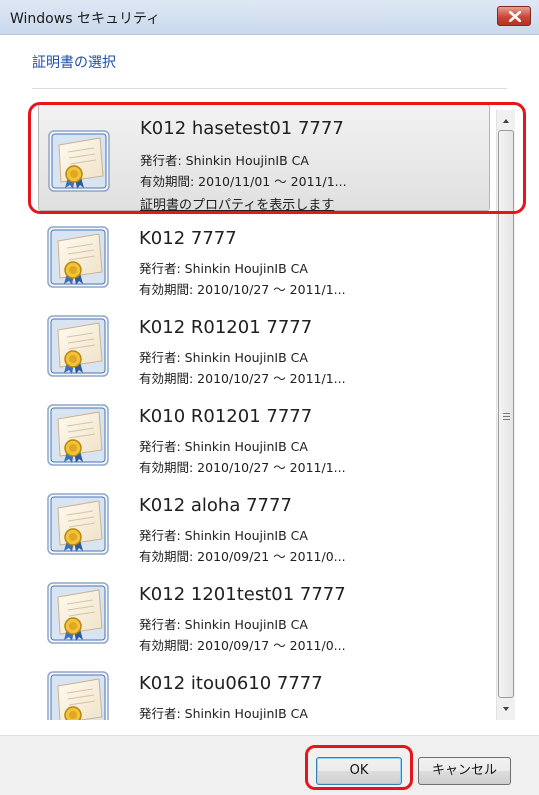 The image size is (539, 795). Describe the element at coordinates (269, 765) in the screenshot. I see `dialog-footer: OK キャンセル` at that location.